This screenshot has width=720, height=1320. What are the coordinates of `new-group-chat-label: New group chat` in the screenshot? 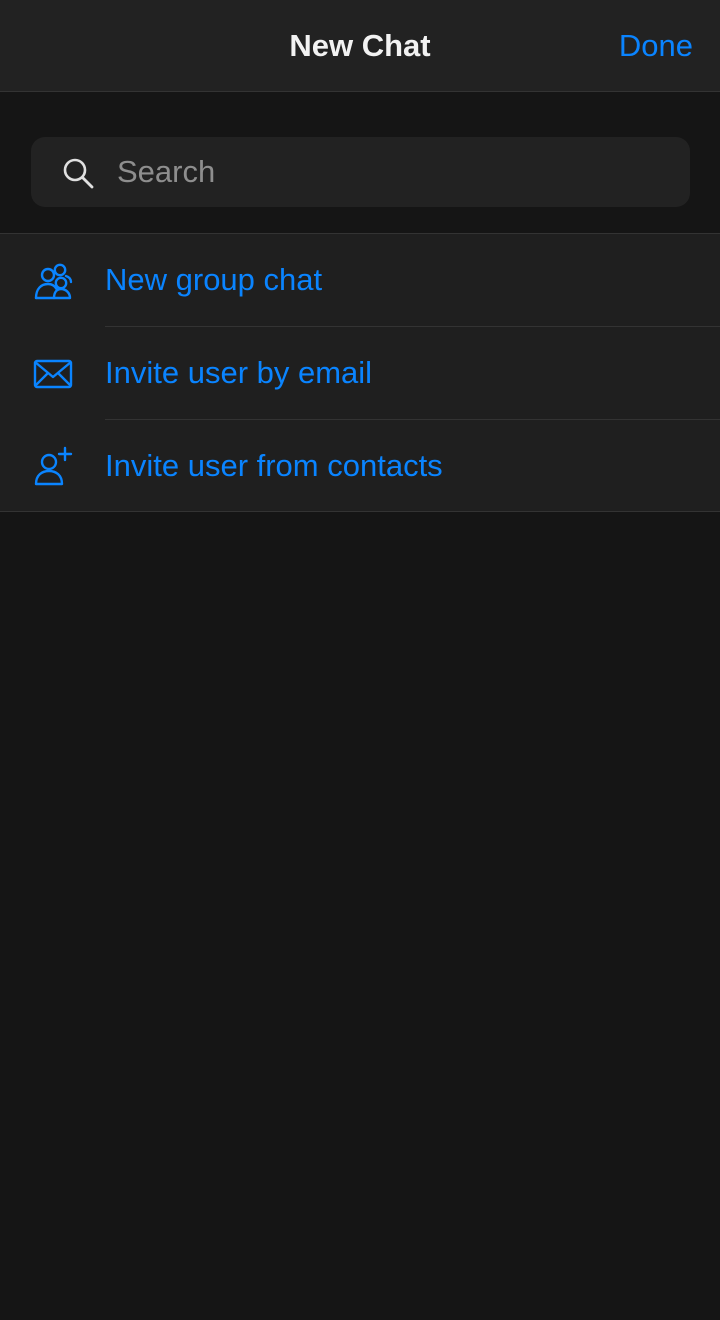 It's located at (214, 279).